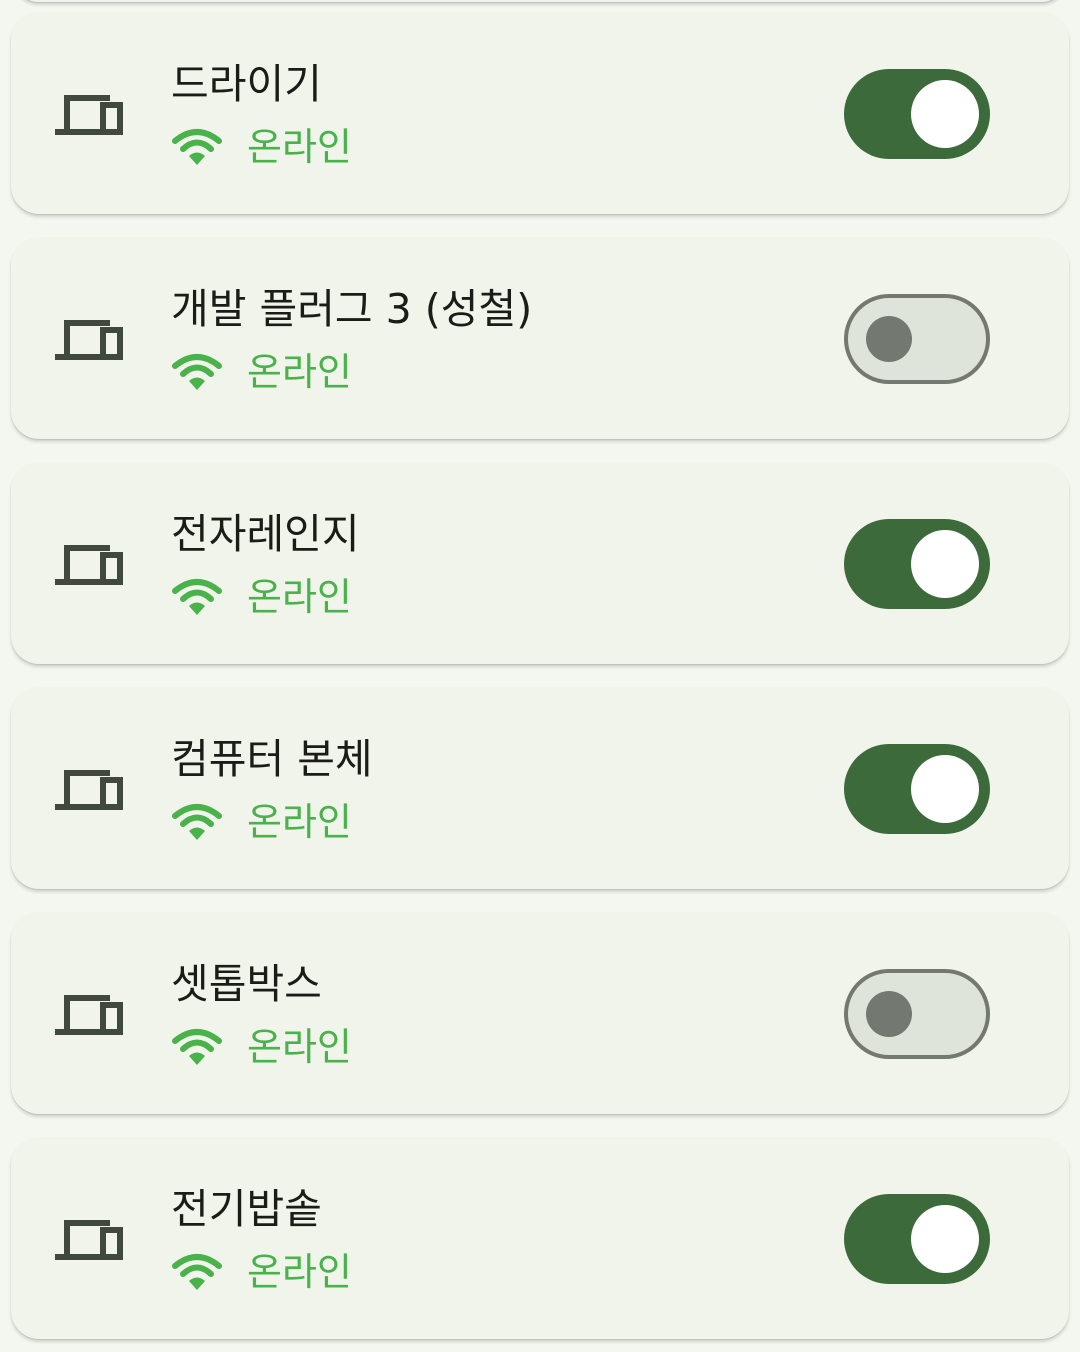 This screenshot has width=1080, height=1352. Describe the element at coordinates (246, 84) in the screenshot. I see `device-name: 드라이기` at that location.